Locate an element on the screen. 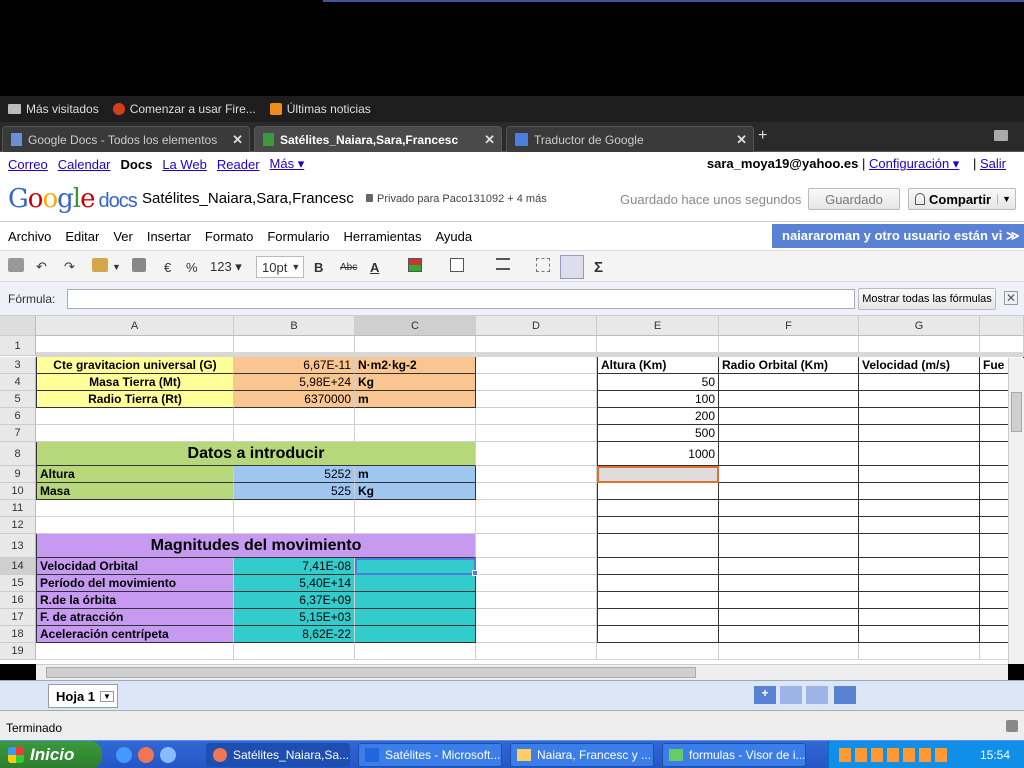 This screenshot has width=1024, height=768. cell-d7 is located at coordinates (536, 433).